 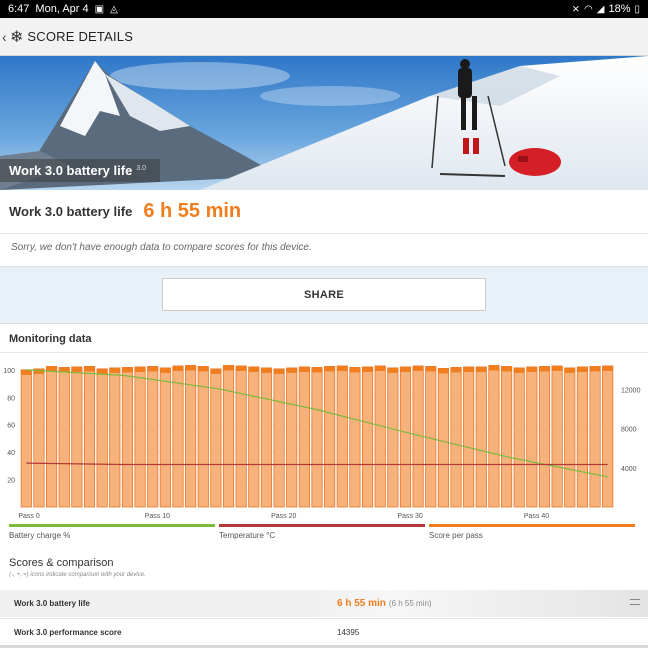 What do you see at coordinates (324, 352) in the screenshot?
I see `divider` at bounding box center [324, 352].